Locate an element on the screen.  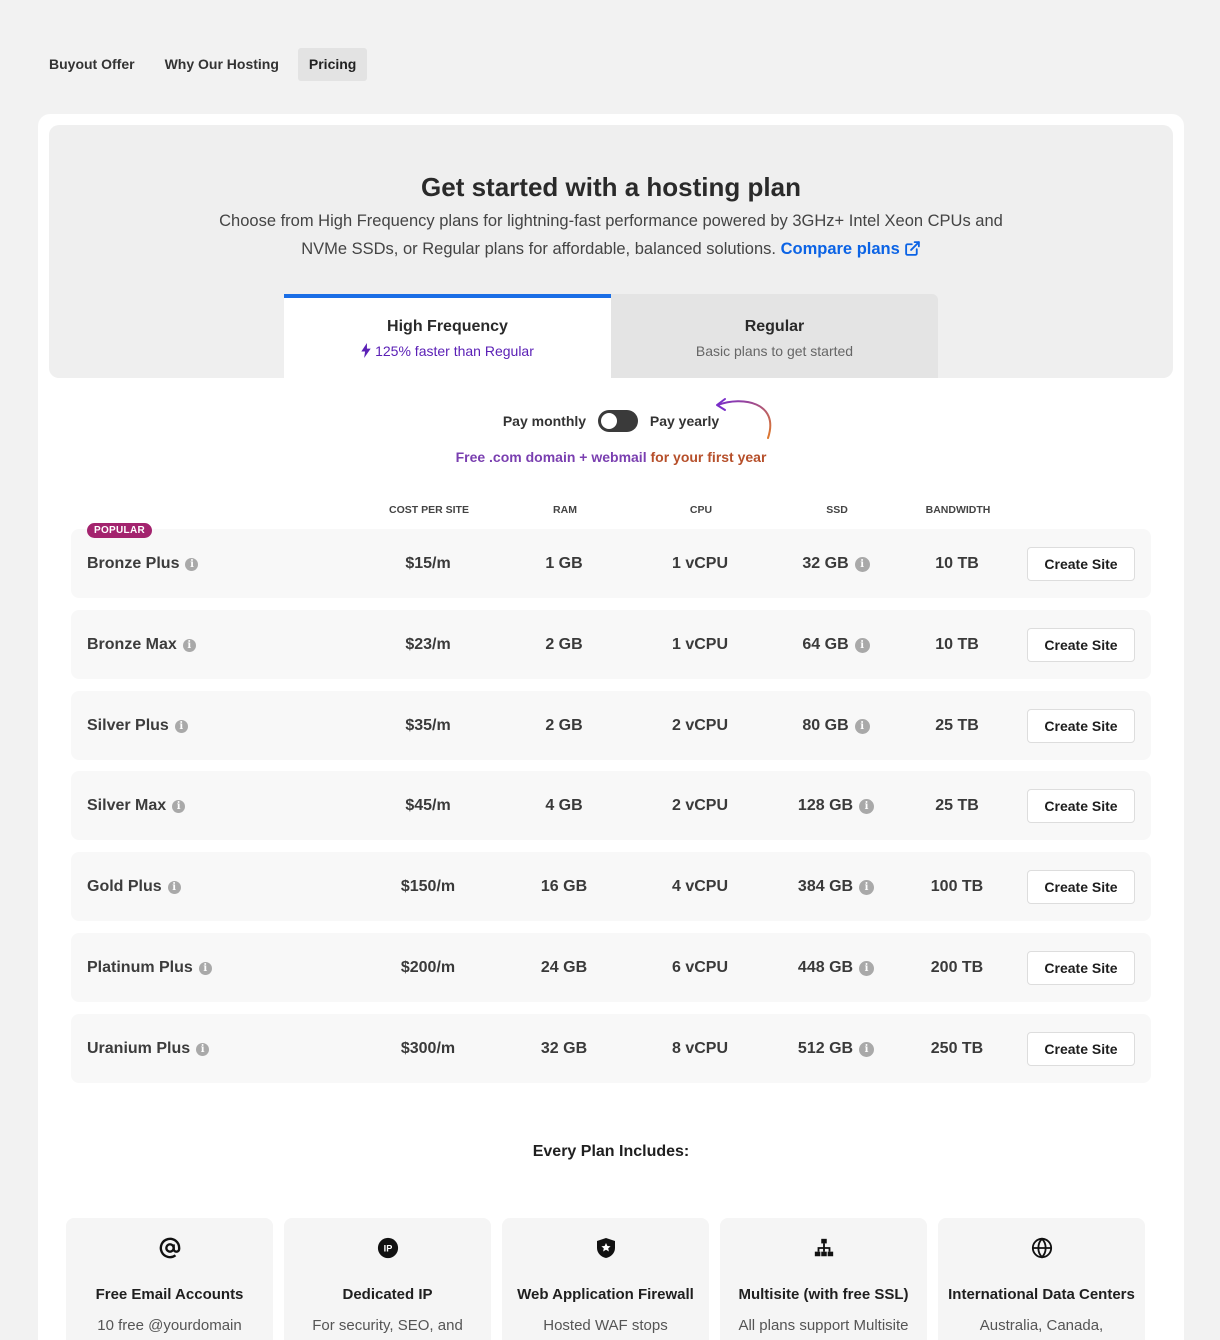
plan-name-text: Silver Max is located at coordinates (127, 805).